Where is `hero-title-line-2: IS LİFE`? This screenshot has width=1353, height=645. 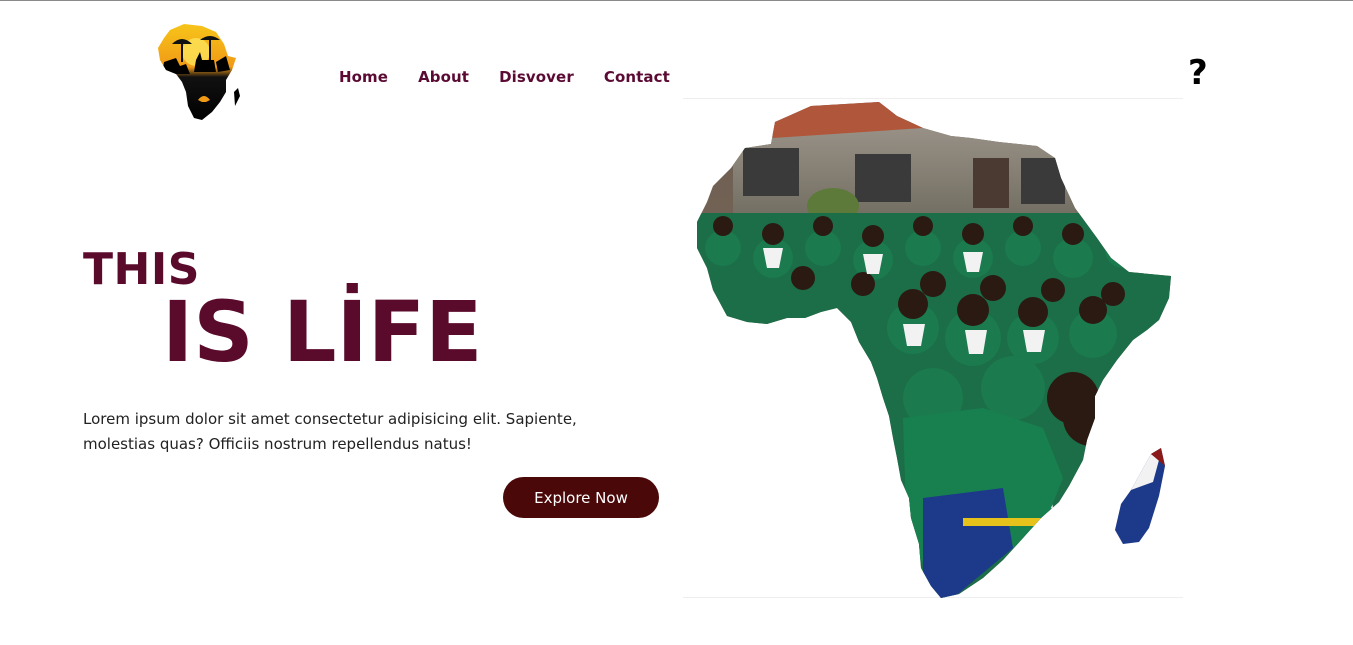
hero-title-line-2: IS LİFE is located at coordinates (322, 332).